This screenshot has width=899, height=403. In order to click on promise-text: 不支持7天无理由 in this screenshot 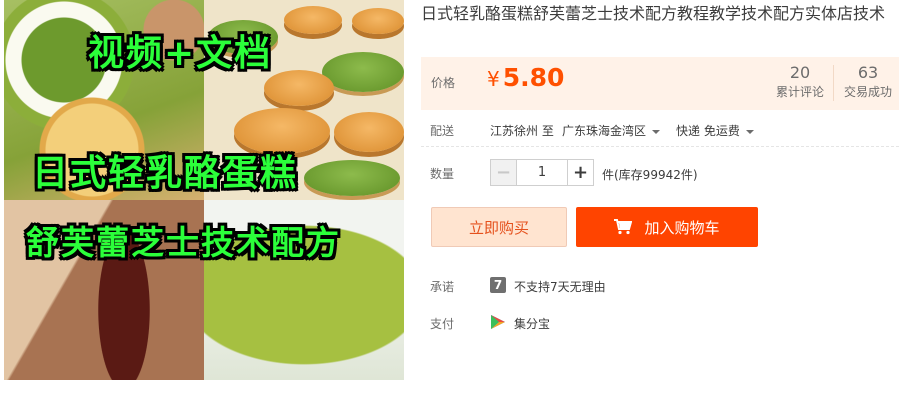, I will do `click(560, 286)`.